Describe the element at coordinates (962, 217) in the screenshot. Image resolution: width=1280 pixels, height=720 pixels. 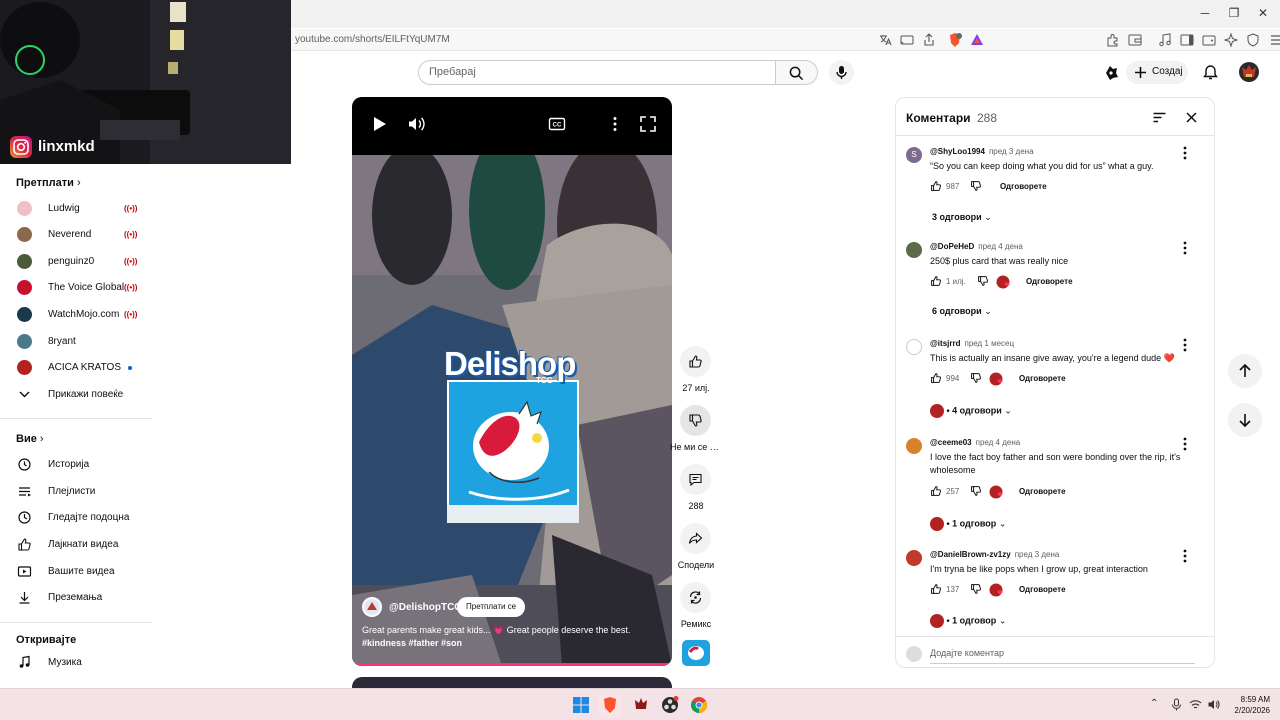
I see `view-replies-button: 3 одговори ⌄` at that location.